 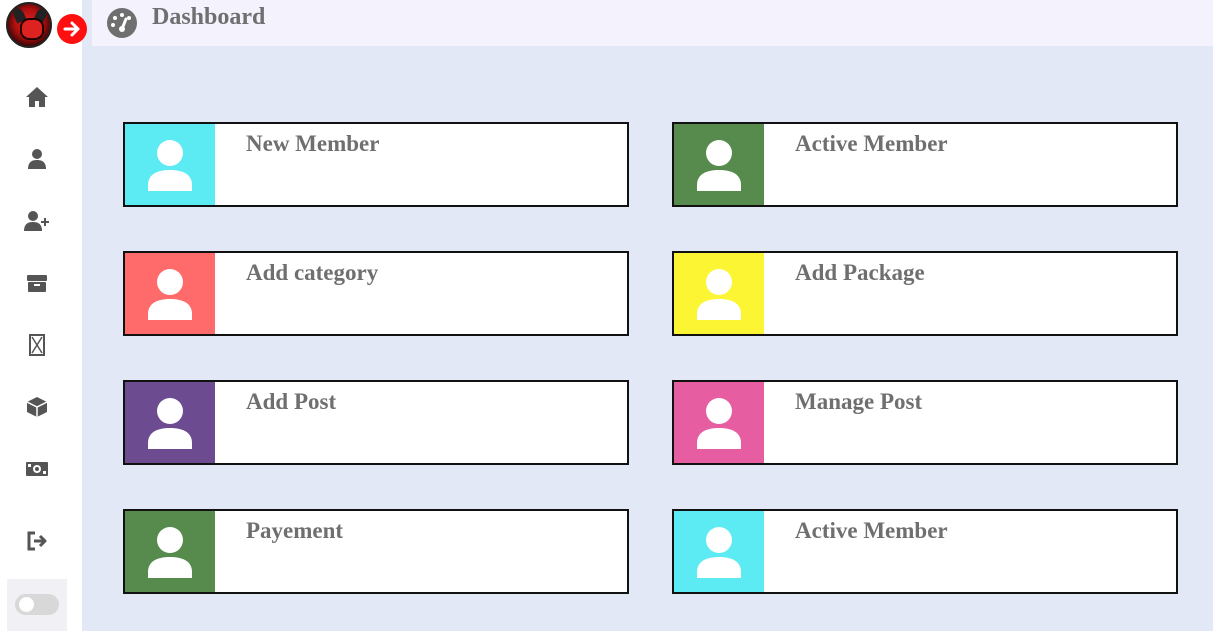 I want to click on card-active-member: Active Member, so click(x=925, y=164).